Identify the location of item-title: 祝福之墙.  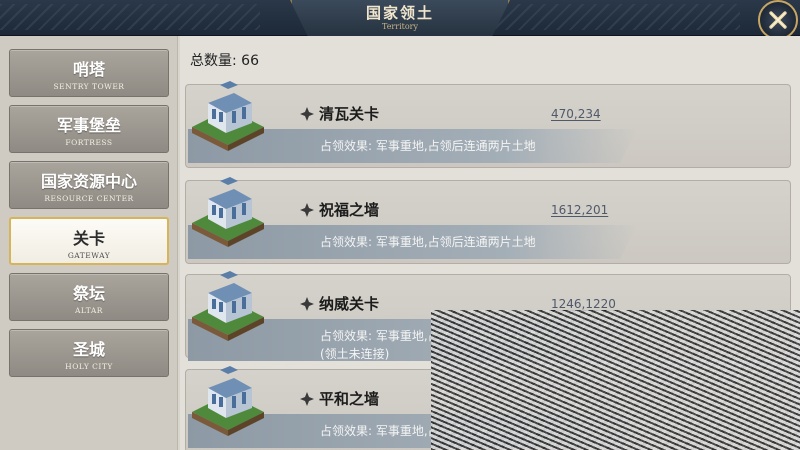
(339, 209).